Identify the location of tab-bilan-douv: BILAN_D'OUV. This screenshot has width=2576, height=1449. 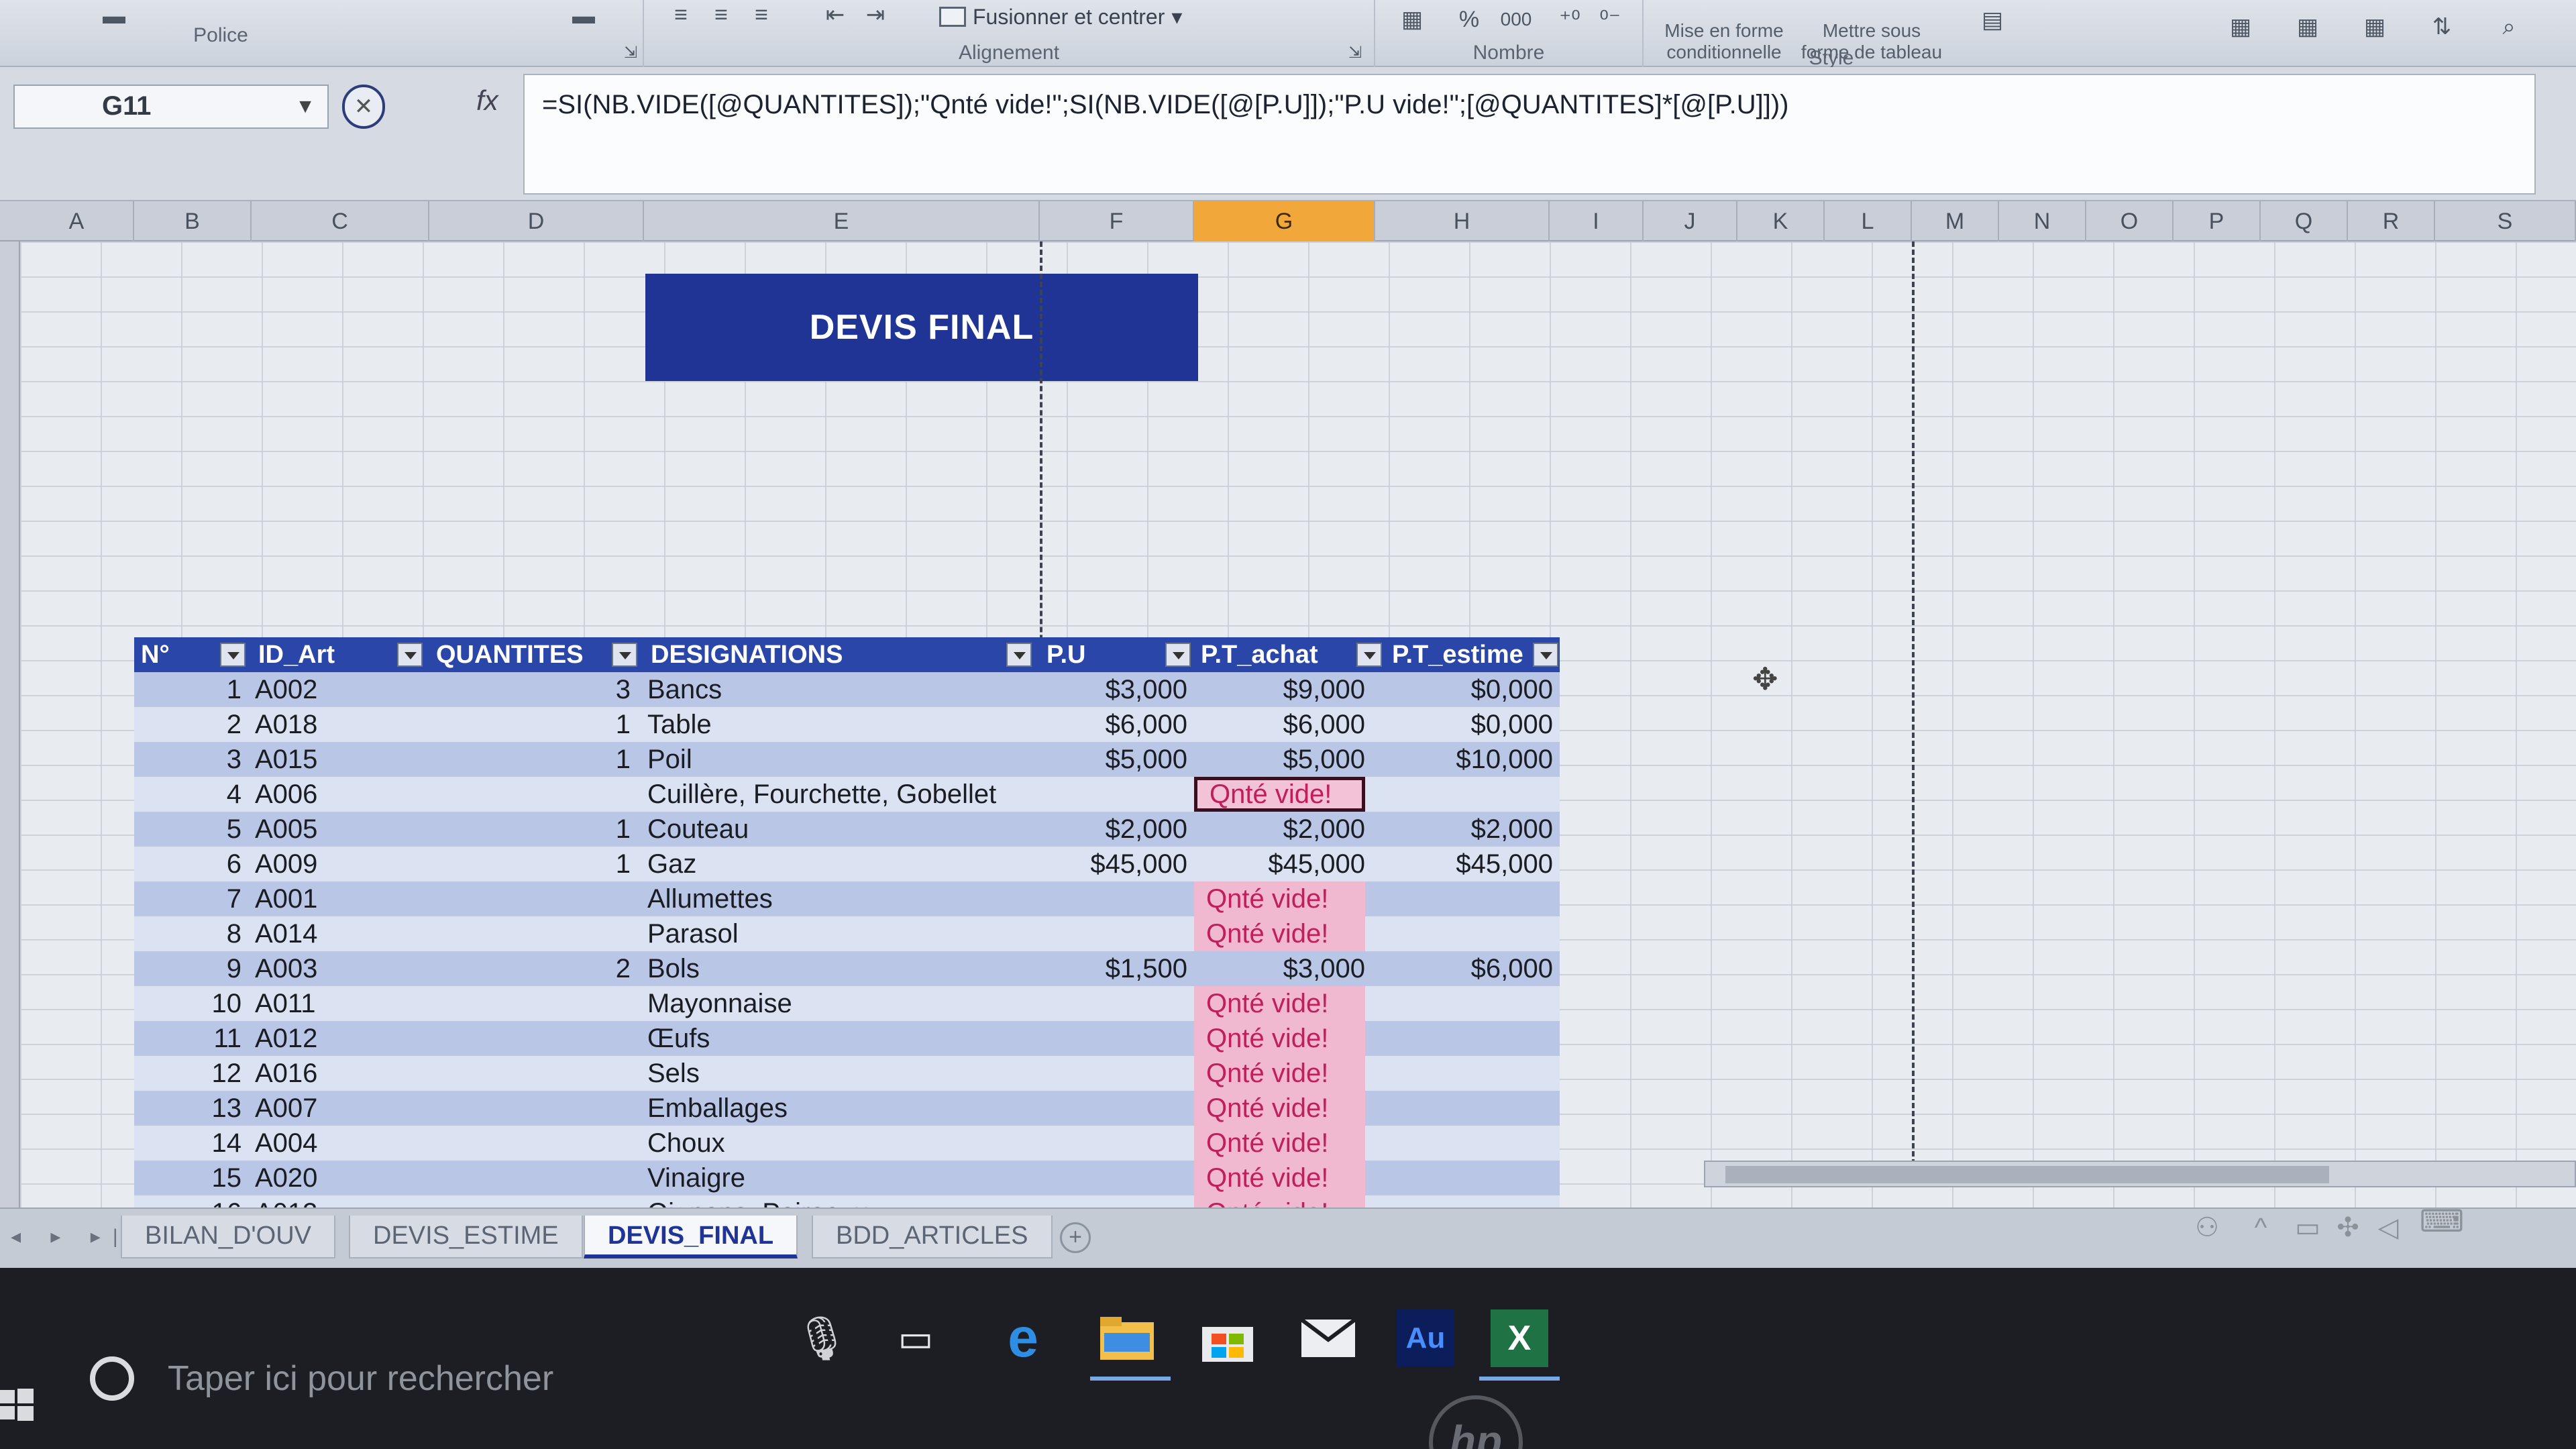
(228, 1237).